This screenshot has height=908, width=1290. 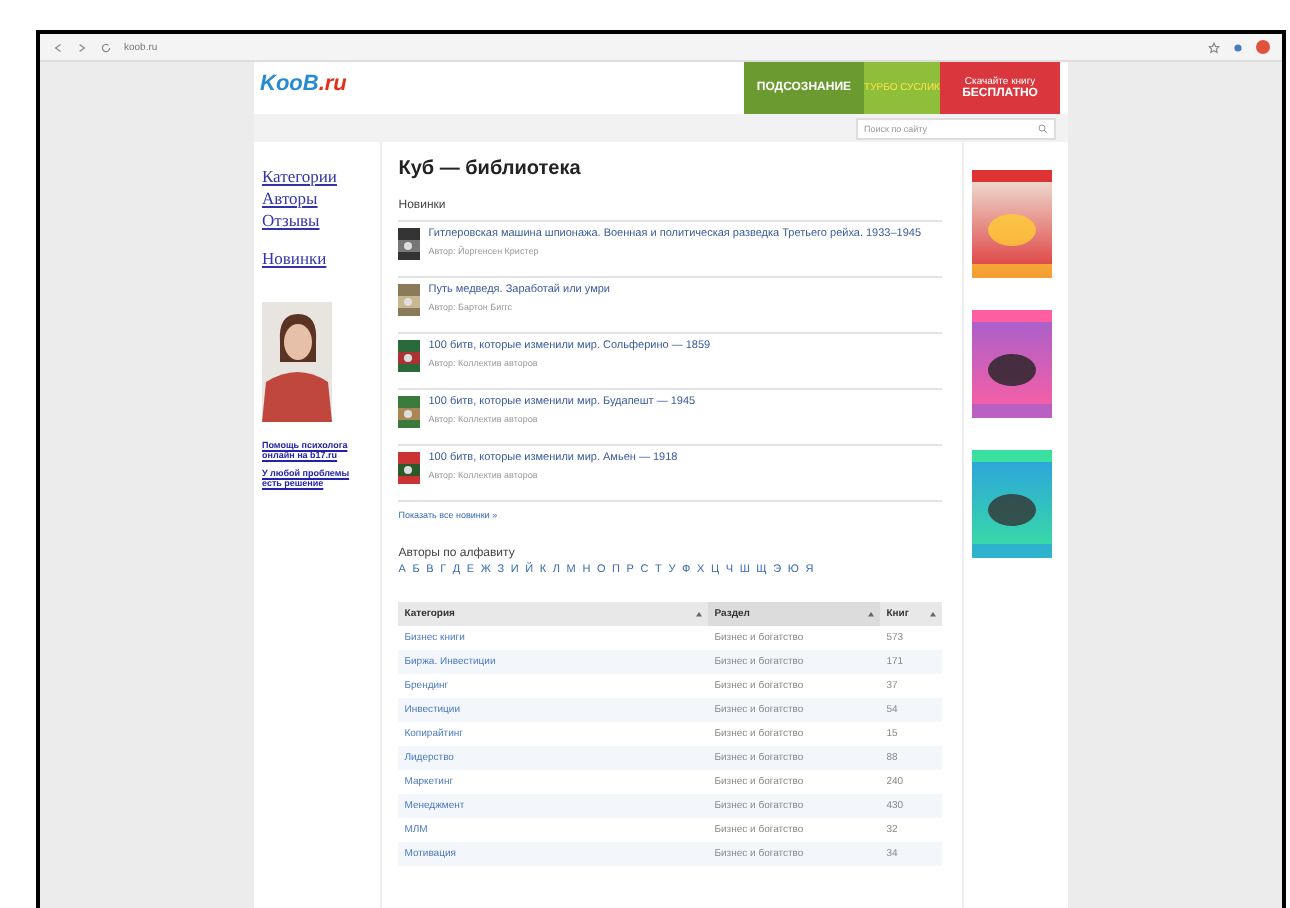 What do you see at coordinates (321, 221) in the screenshot?
I see `sidebar-link: Отзывы` at bounding box center [321, 221].